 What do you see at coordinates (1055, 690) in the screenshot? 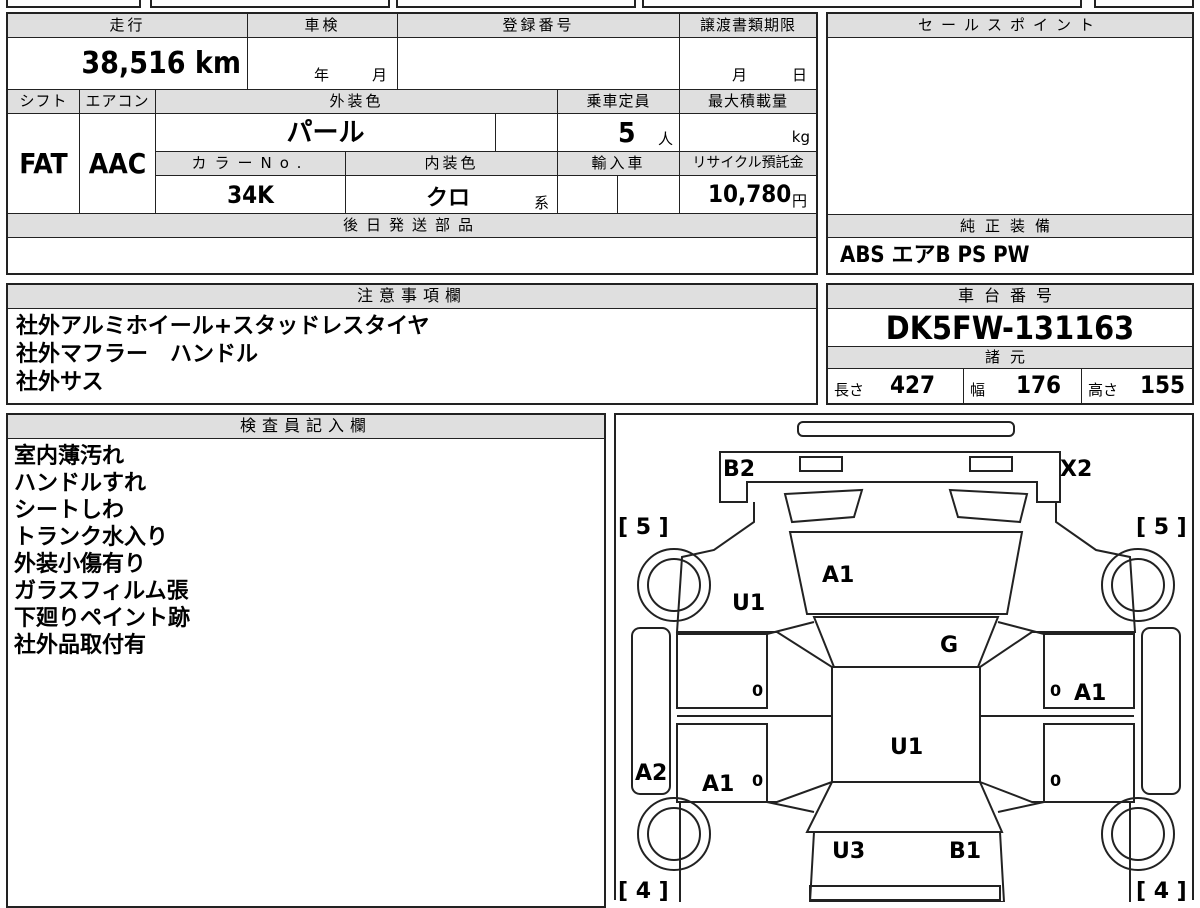
I see `mark-zero-right-front: 0` at bounding box center [1055, 690].